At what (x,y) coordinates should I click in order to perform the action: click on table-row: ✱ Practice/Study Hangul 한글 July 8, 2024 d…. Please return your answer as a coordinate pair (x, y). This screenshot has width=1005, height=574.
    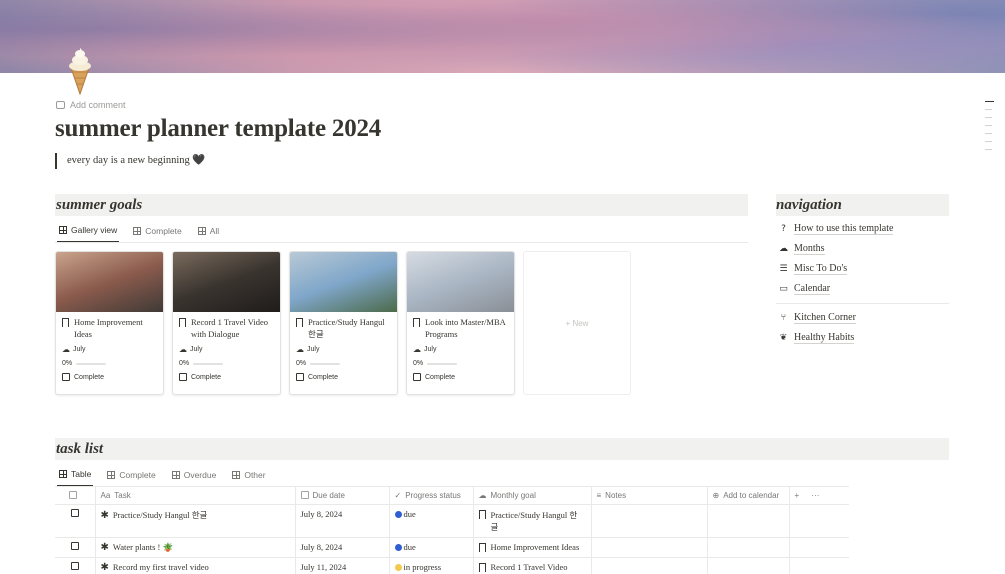
    Looking at the image, I should click on (452, 521).